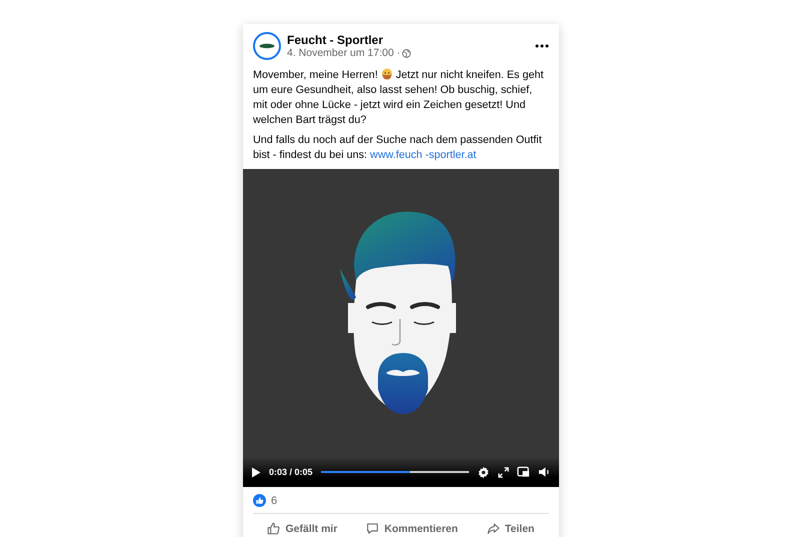 The height and width of the screenshot is (537, 802). I want to click on like-reaction-icon, so click(259, 500).